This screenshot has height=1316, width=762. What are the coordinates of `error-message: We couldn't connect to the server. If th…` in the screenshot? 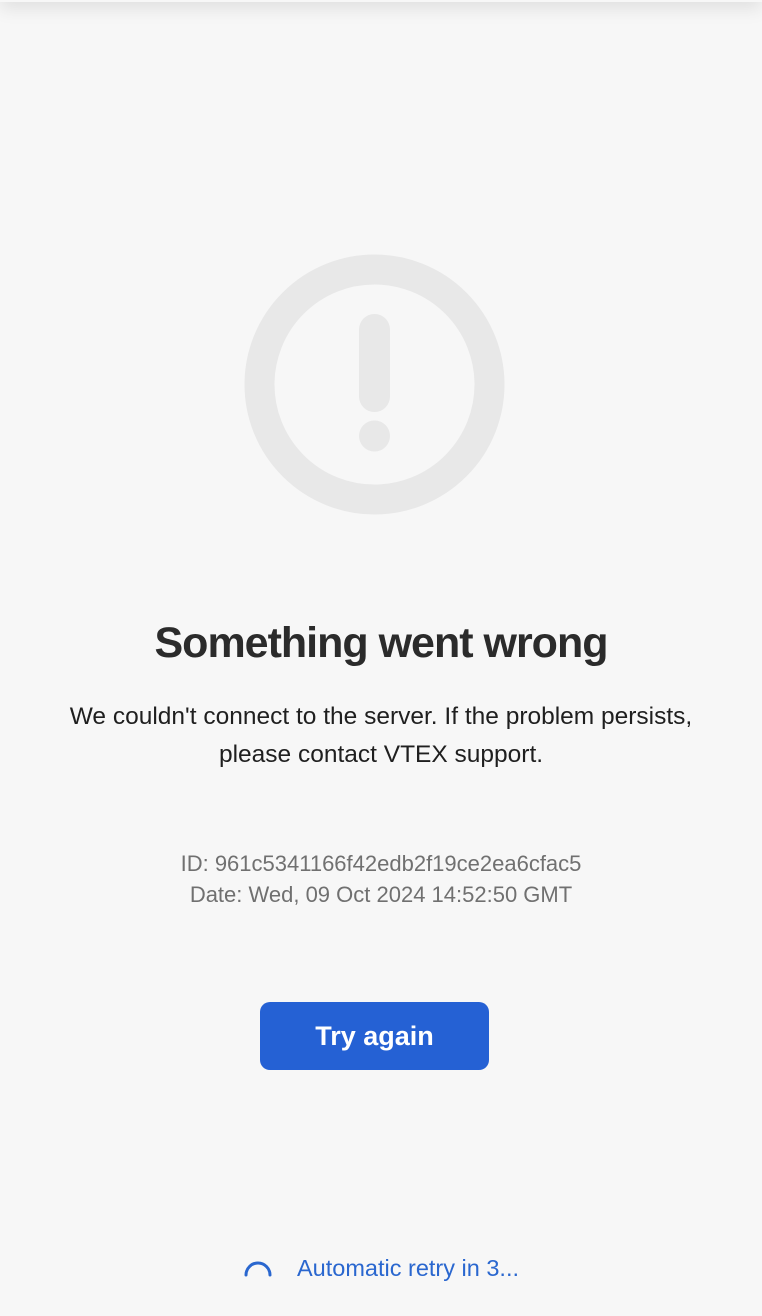 It's located at (381, 736).